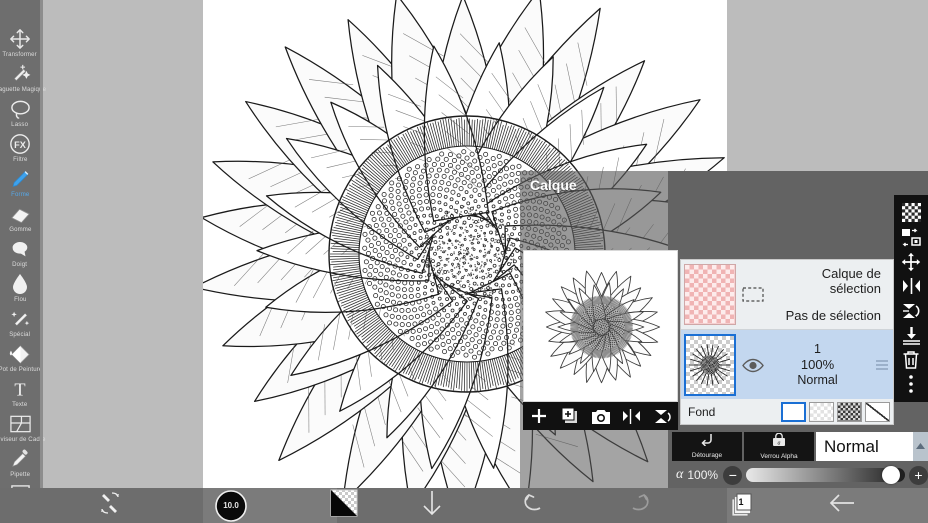  What do you see at coordinates (601, 416) in the screenshot?
I see `camera-icon` at bounding box center [601, 416].